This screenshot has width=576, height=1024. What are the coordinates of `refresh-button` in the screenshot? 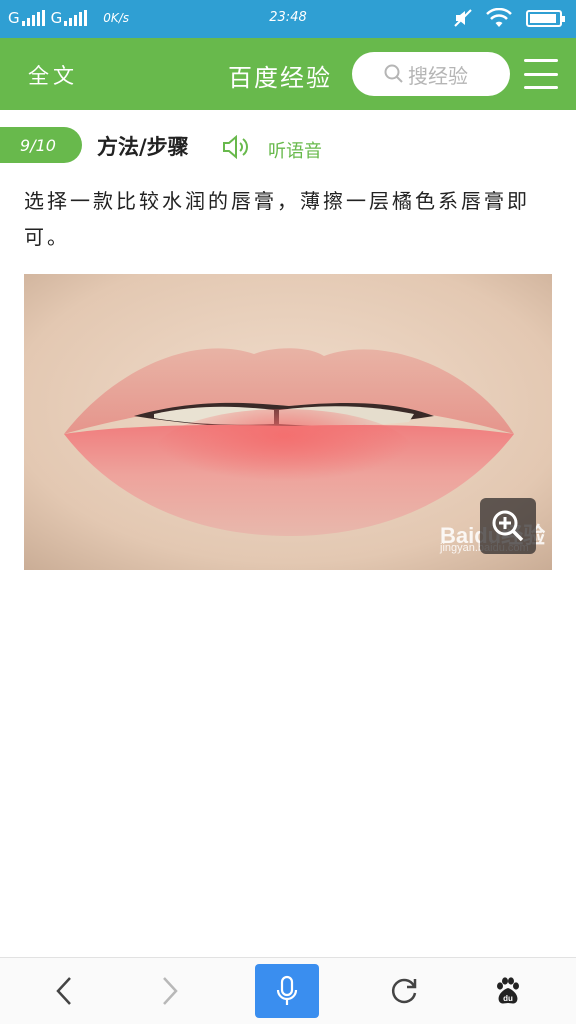 It's located at (404, 991).